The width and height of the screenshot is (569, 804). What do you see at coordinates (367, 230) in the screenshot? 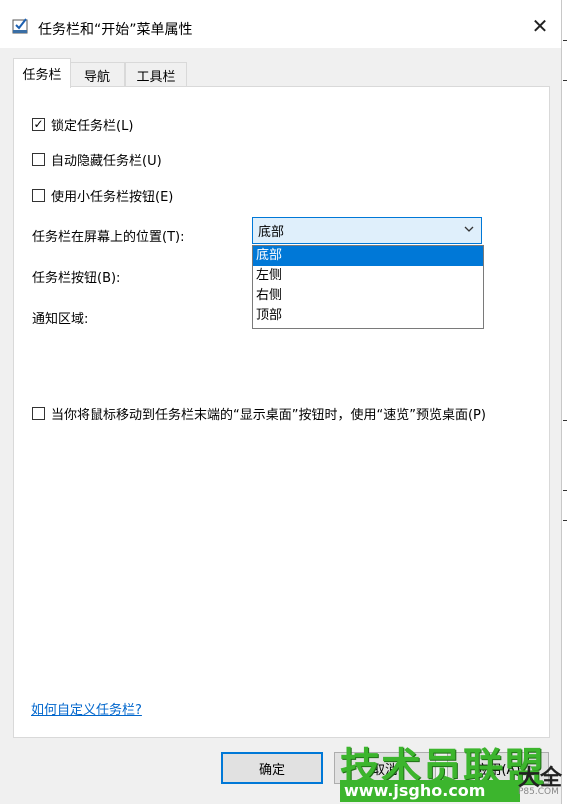
I see `position-select: 底部` at bounding box center [367, 230].